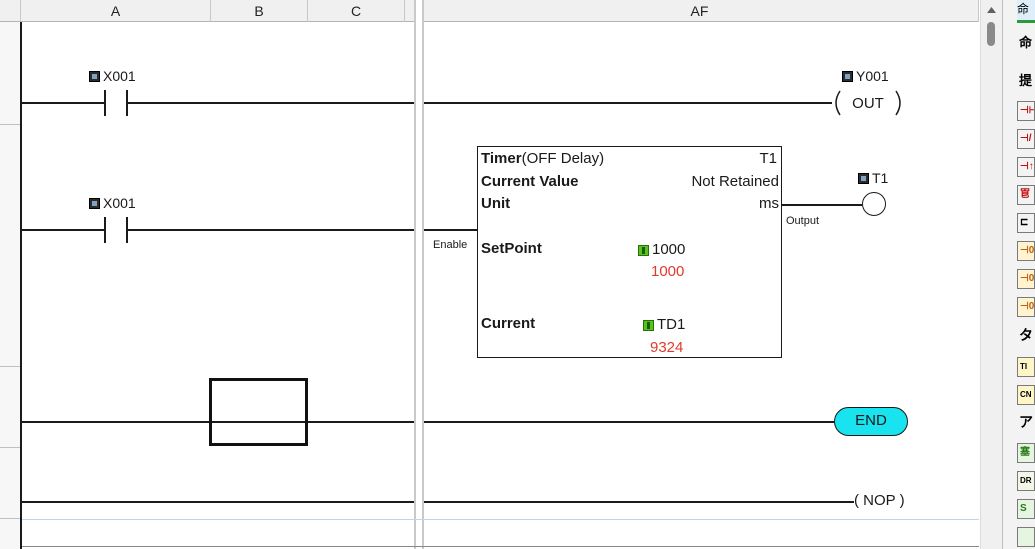 The image size is (1035, 549). I want to click on rung1-contact-left-bar, so click(105, 103).